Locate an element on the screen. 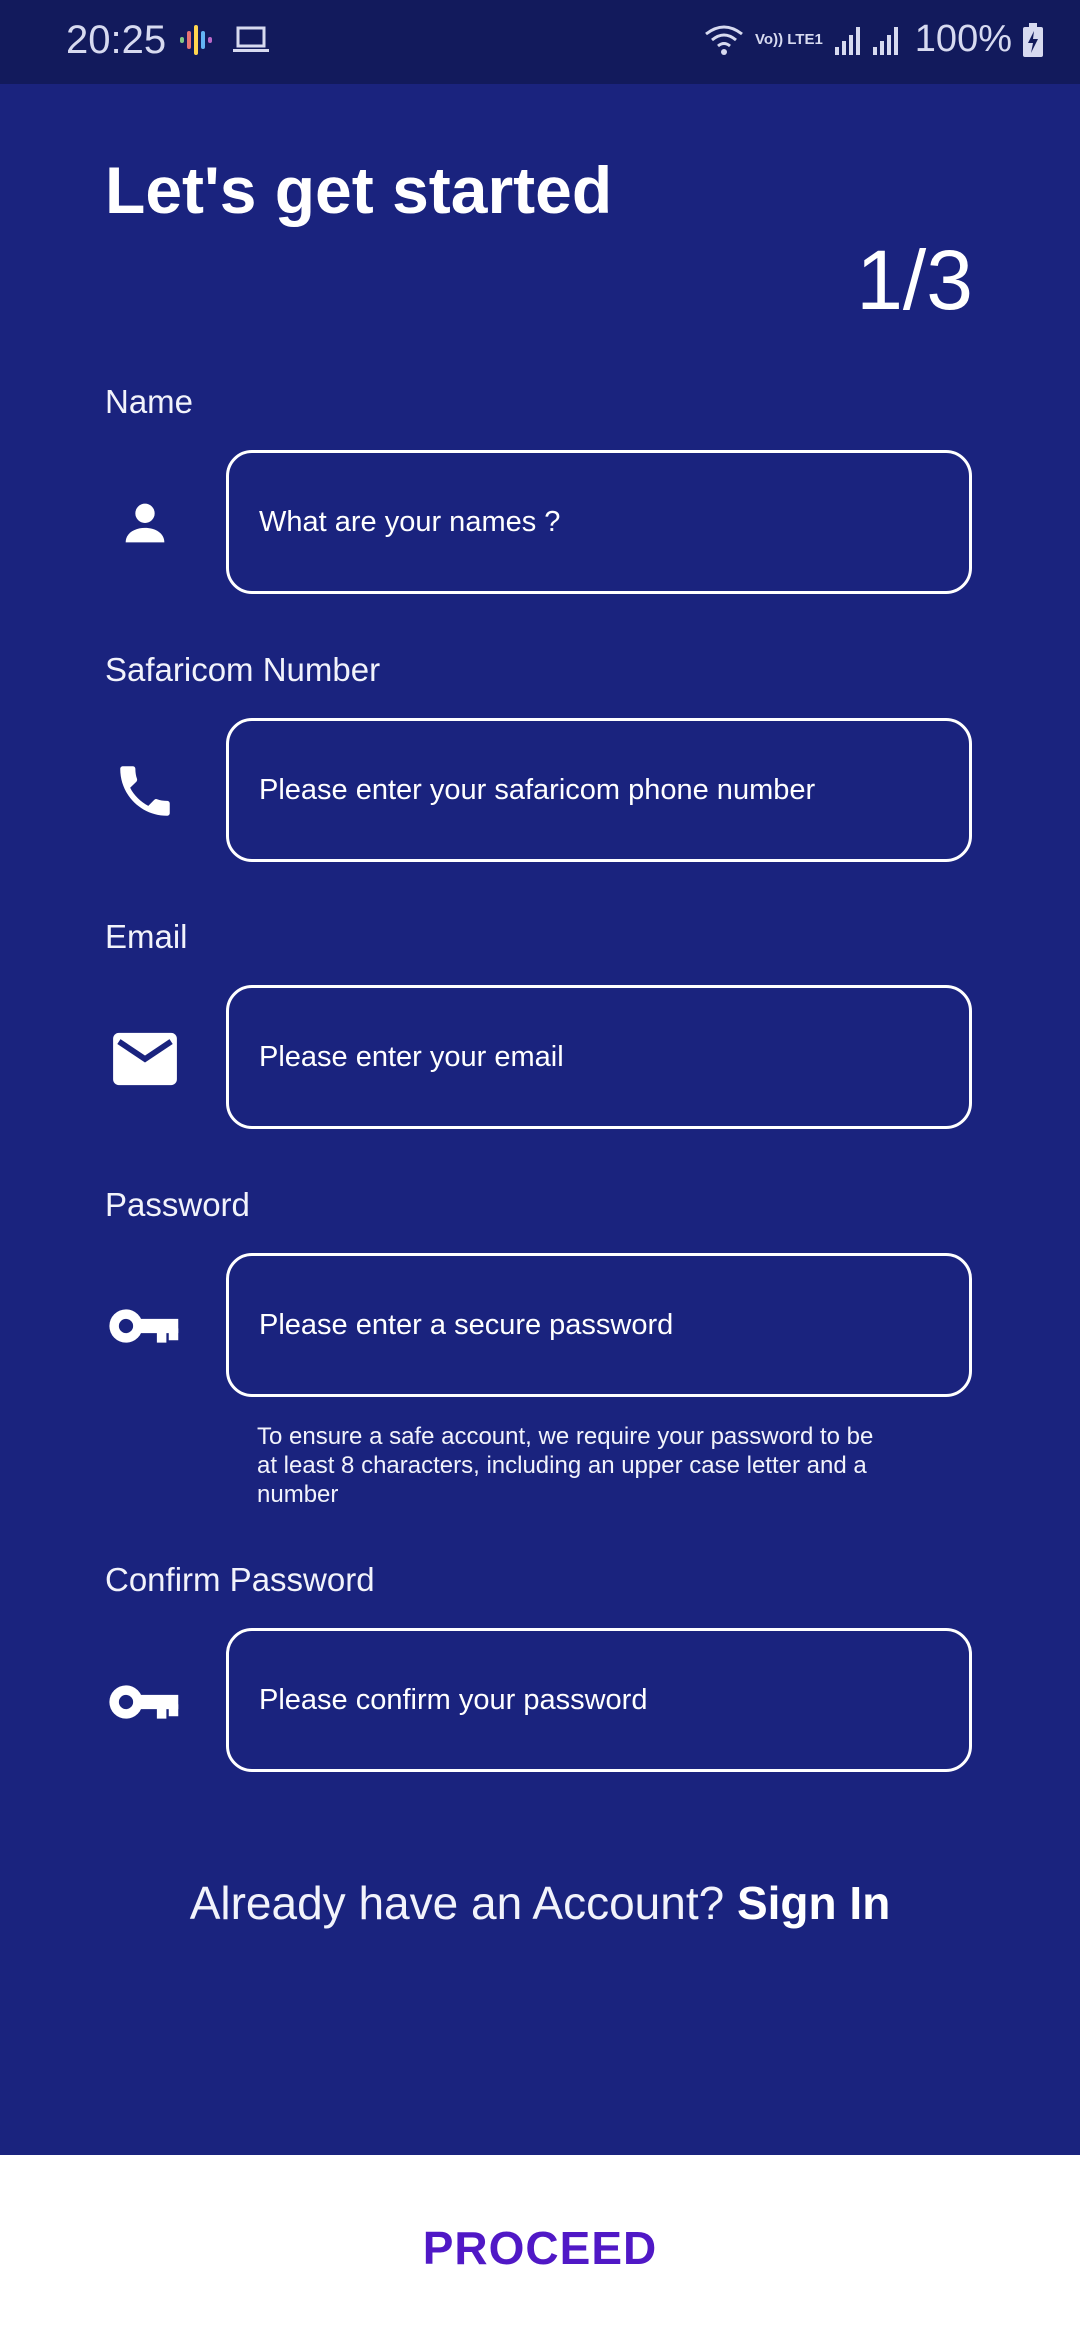 This screenshot has height=2340, width=1080. network-label: Vo)) LTE1 is located at coordinates (789, 39).